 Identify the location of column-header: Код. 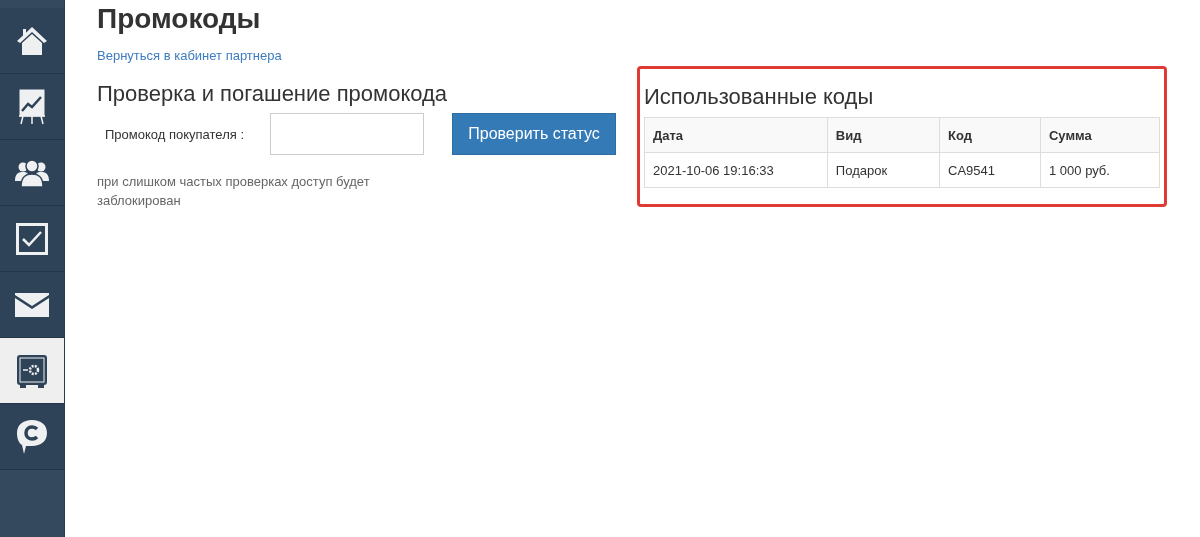
(990, 135).